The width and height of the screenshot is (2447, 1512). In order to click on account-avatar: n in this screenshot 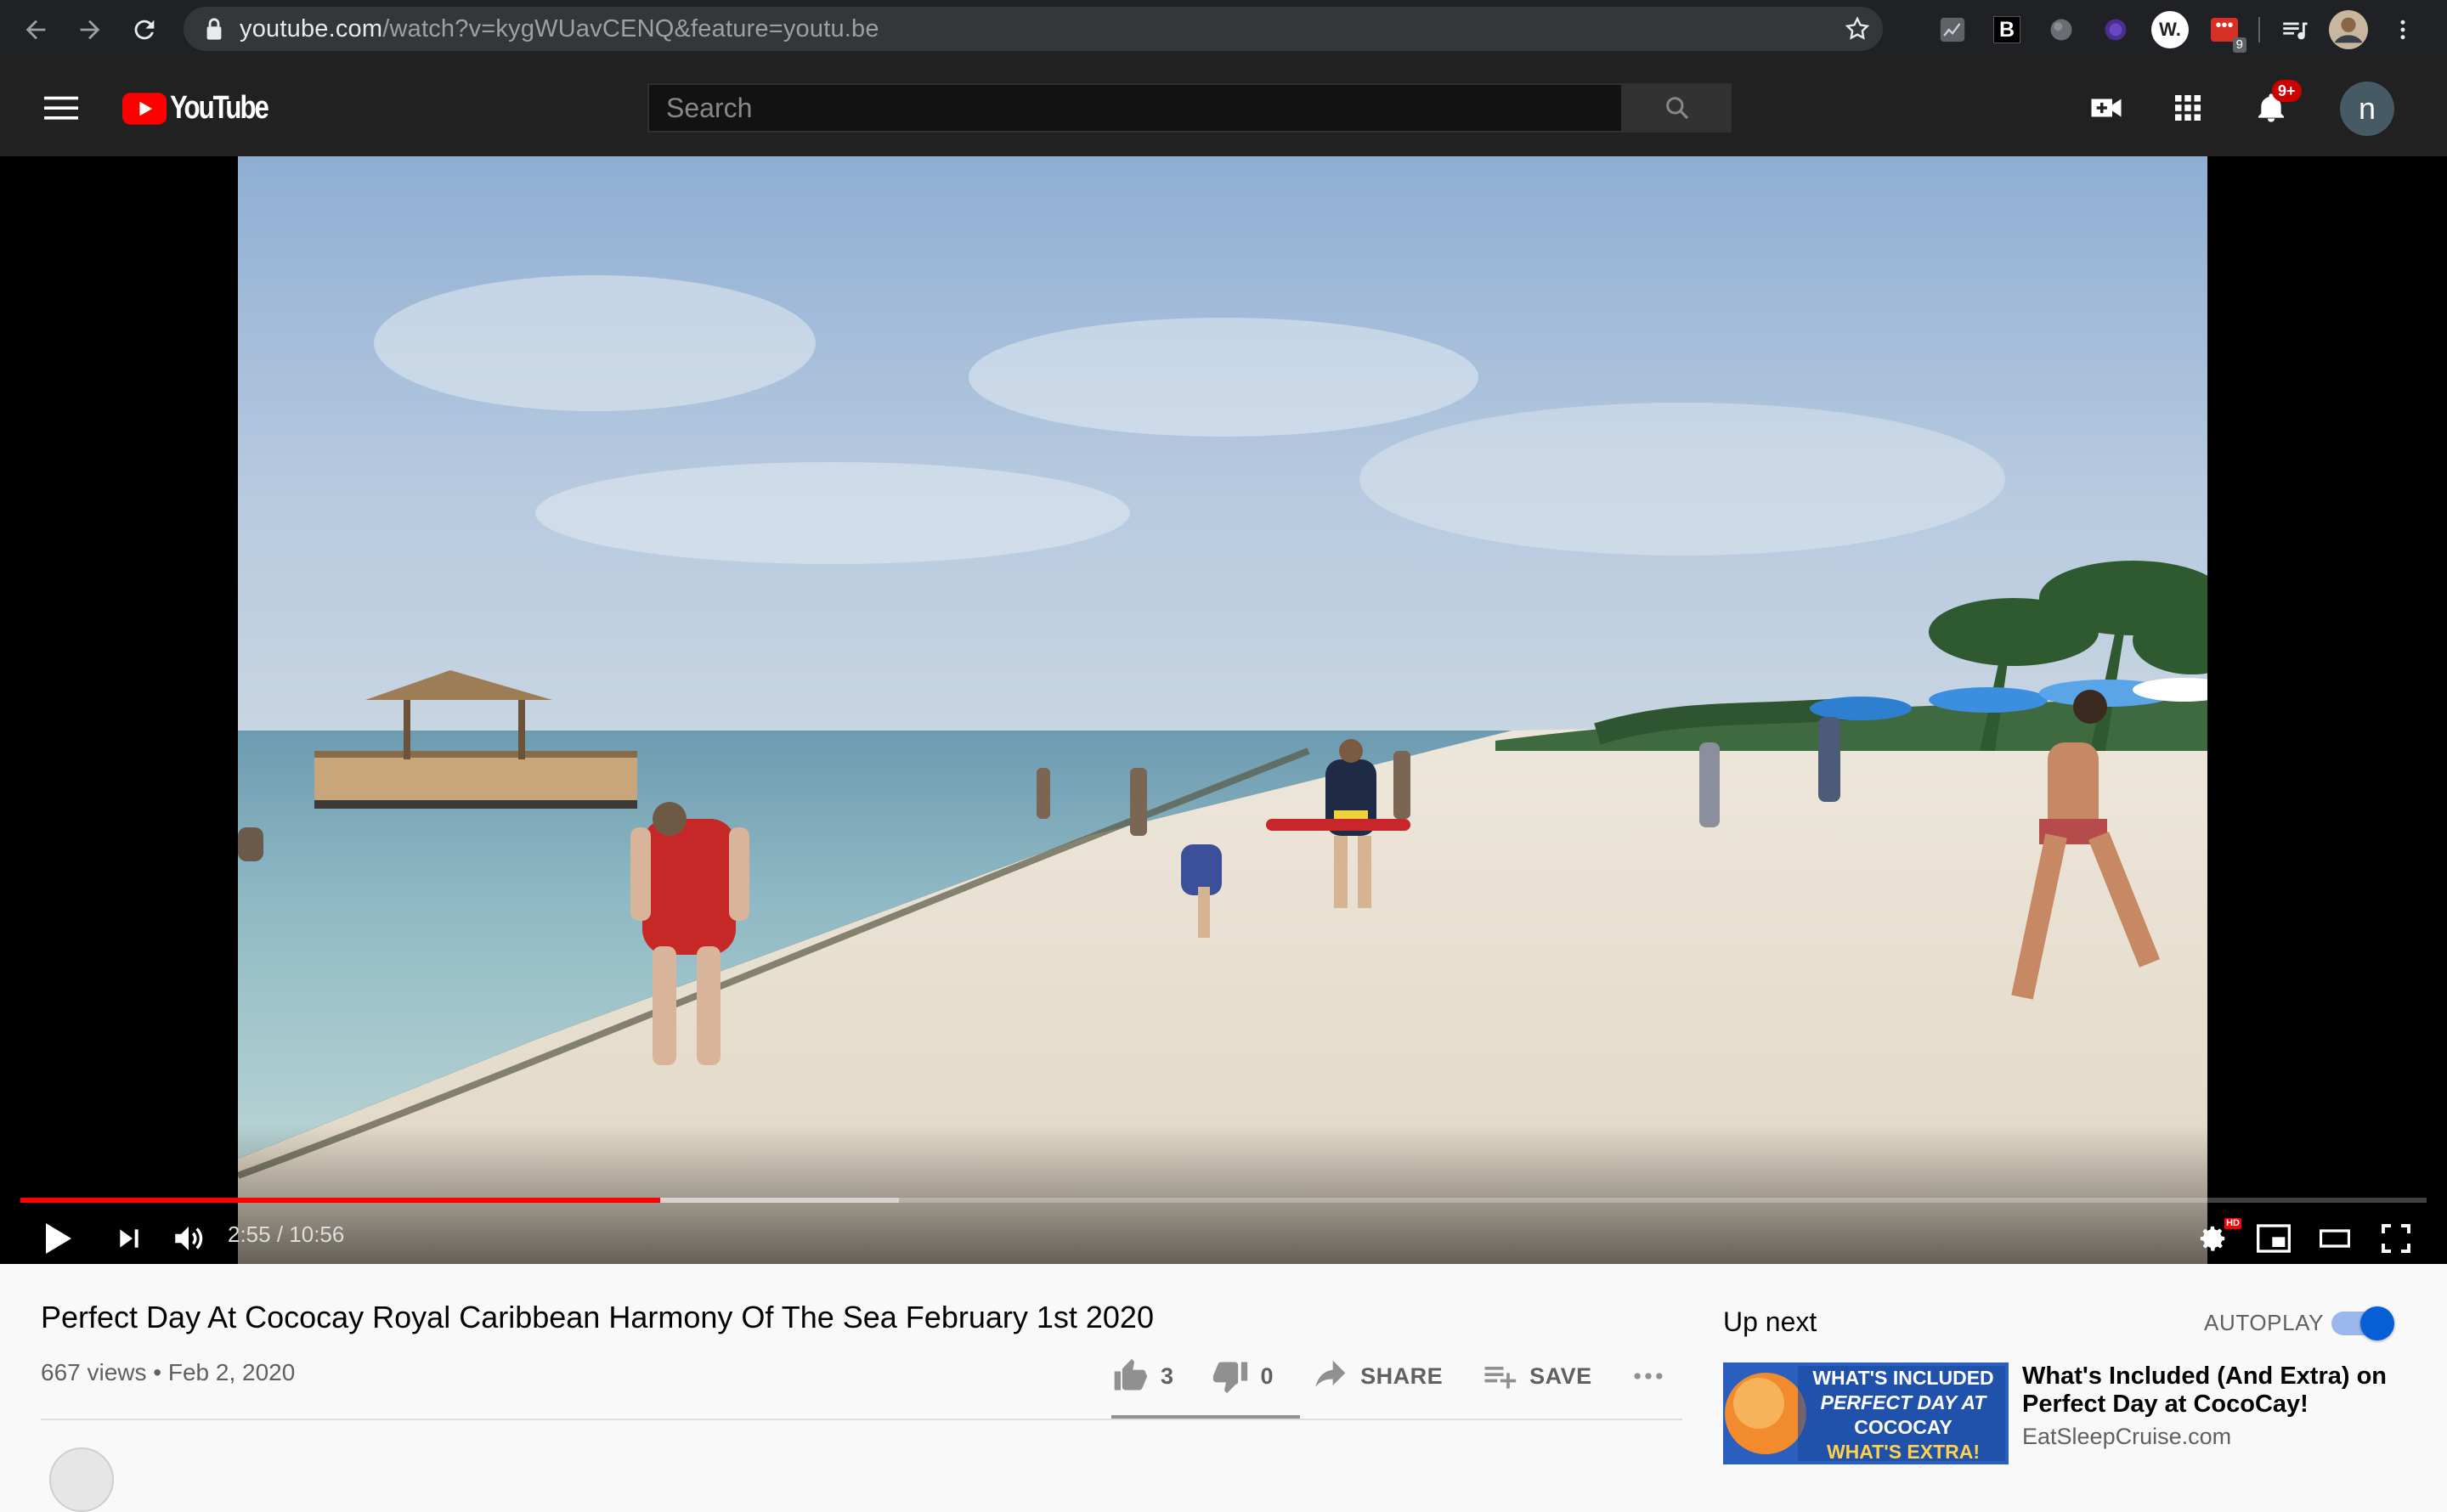, I will do `click(2367, 109)`.